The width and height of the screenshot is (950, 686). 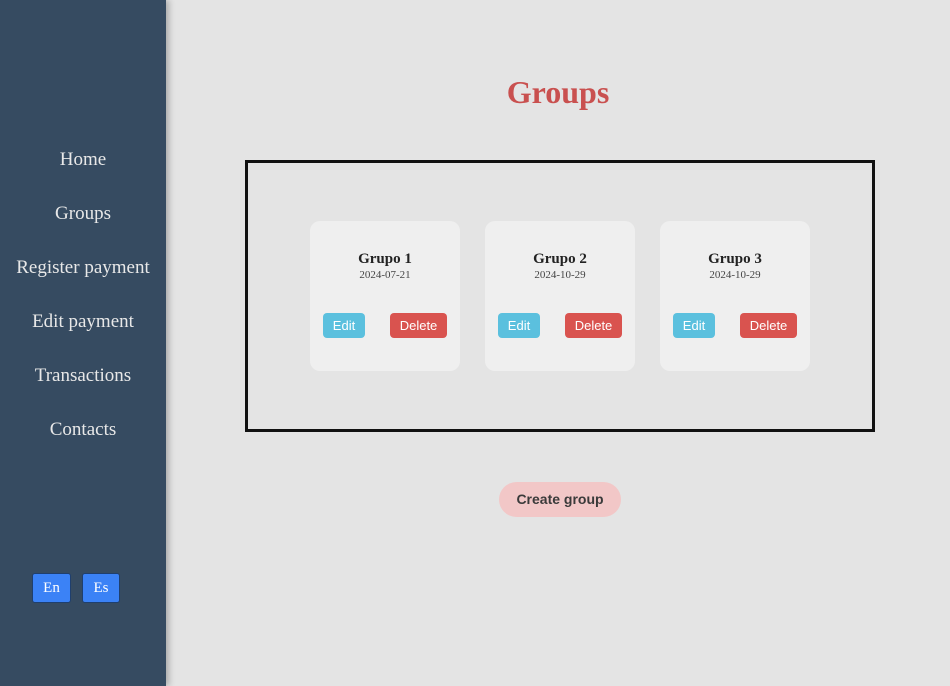 I want to click on sidebar-item-home: Home, so click(x=83, y=160).